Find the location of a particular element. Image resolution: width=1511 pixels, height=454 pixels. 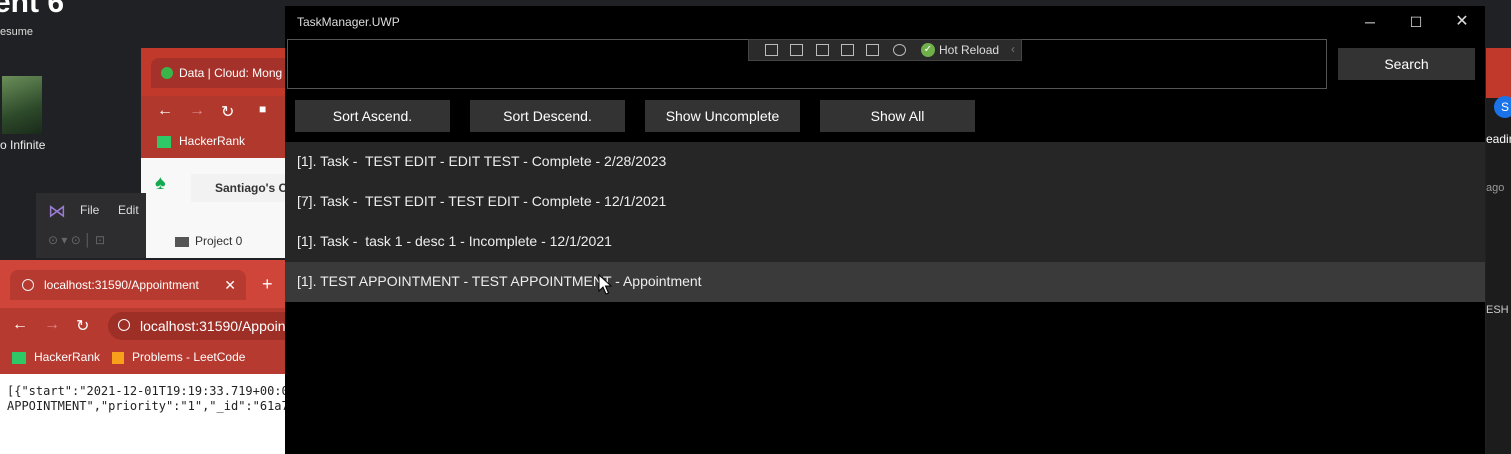

browser-tabbar: localhost:31590/Appointment ✕ + is located at coordinates (143, 284).